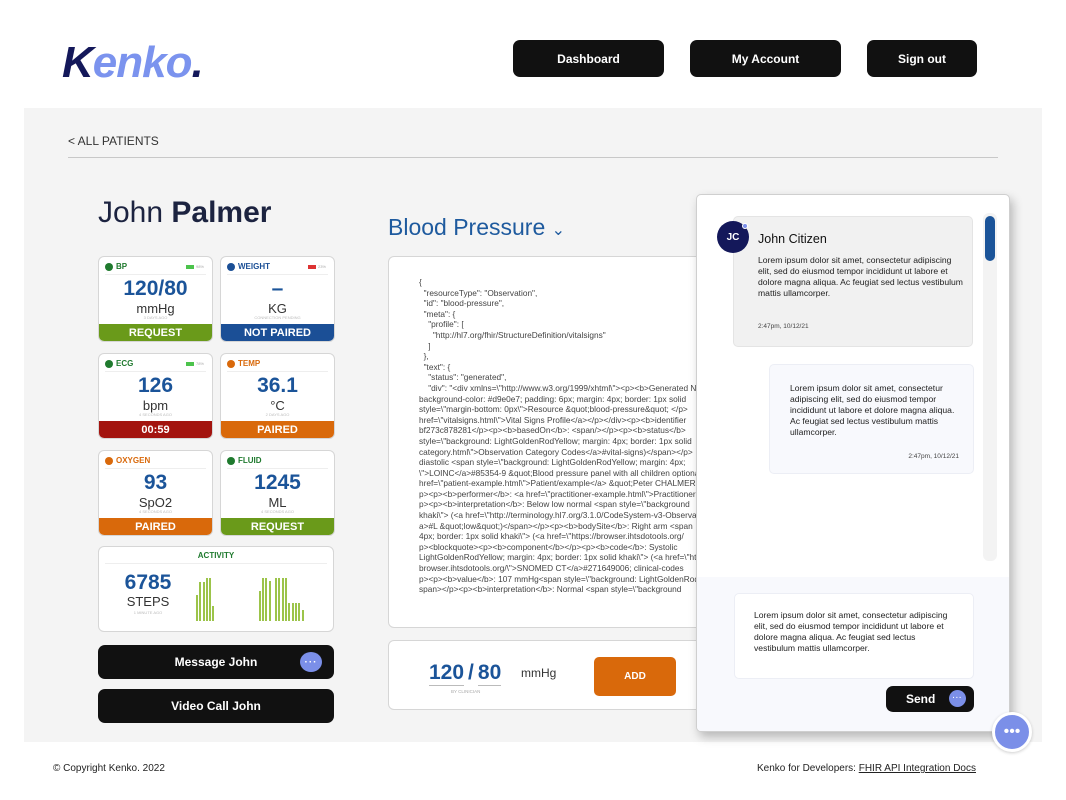  What do you see at coordinates (437, 313) in the screenshot?
I see `json-line: "meta": {` at bounding box center [437, 313].